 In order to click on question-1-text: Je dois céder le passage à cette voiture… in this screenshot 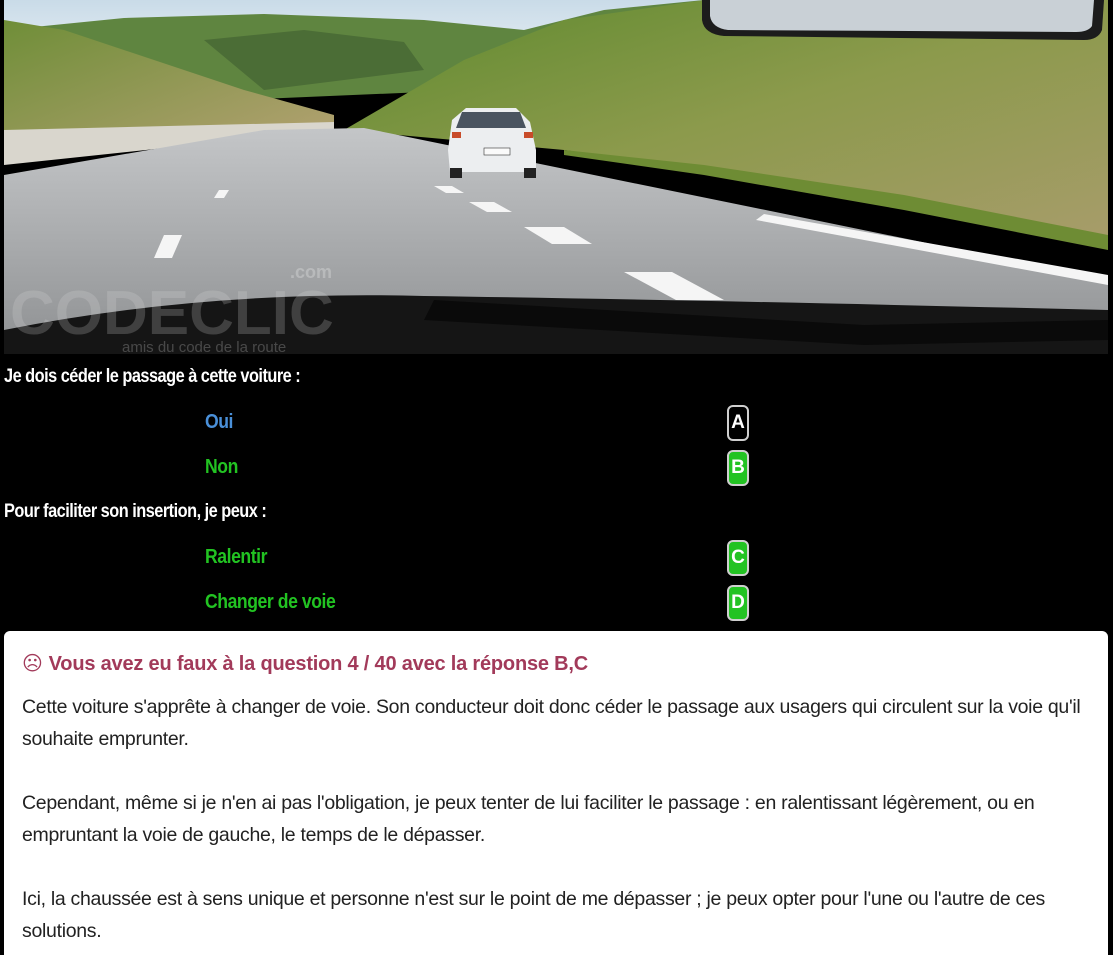, I will do `click(152, 376)`.